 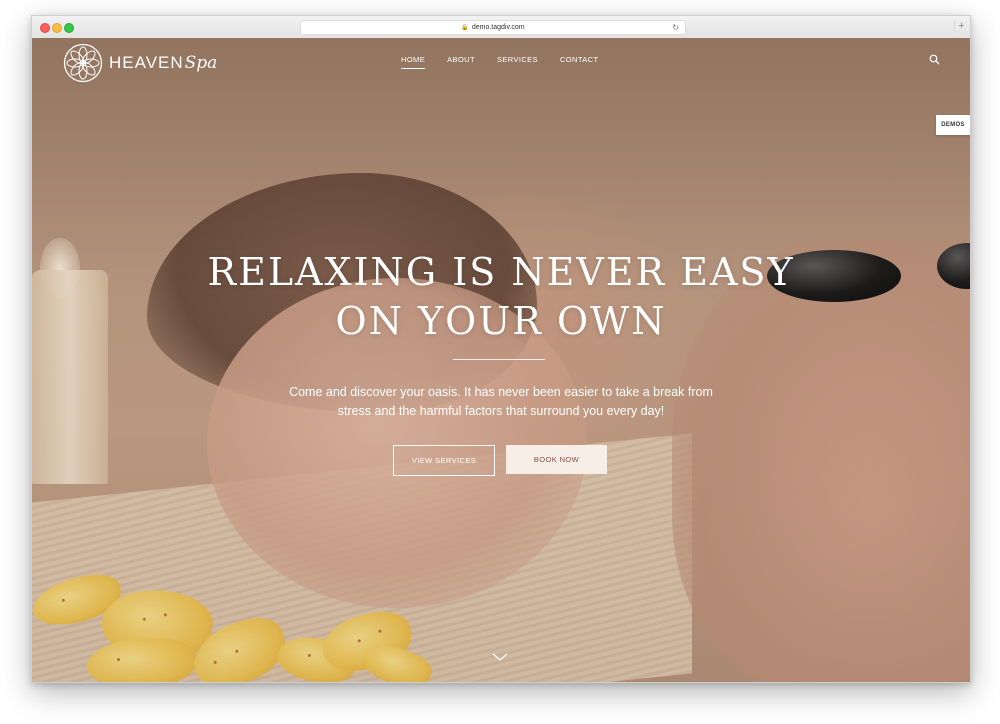 What do you see at coordinates (501, 297) in the screenshot?
I see `hero-headline: RELAXING IS NEVER EASY ON YOUR OWN` at bounding box center [501, 297].